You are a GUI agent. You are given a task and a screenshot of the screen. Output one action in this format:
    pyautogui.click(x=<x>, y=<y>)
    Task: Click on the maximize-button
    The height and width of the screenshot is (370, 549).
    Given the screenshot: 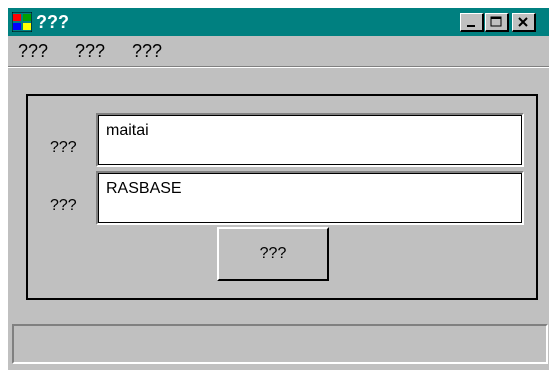 What is the action you would take?
    pyautogui.click(x=497, y=22)
    